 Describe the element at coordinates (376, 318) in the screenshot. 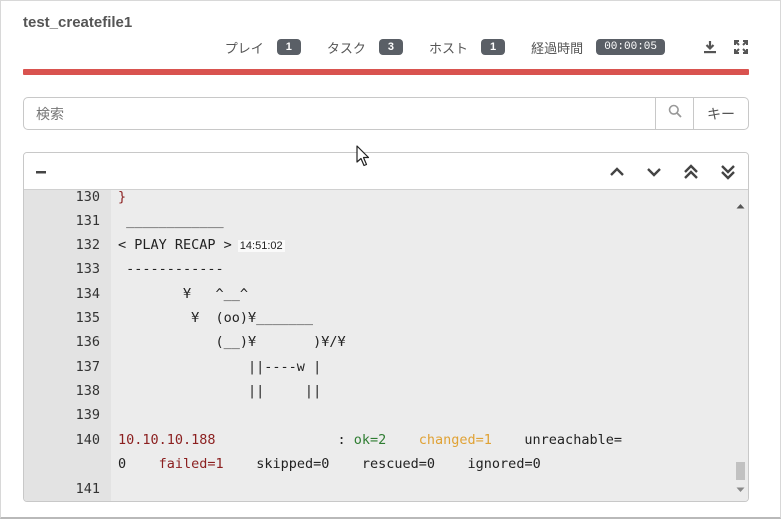

I see `log-line: 135 ¥ (oo)¥_______` at that location.